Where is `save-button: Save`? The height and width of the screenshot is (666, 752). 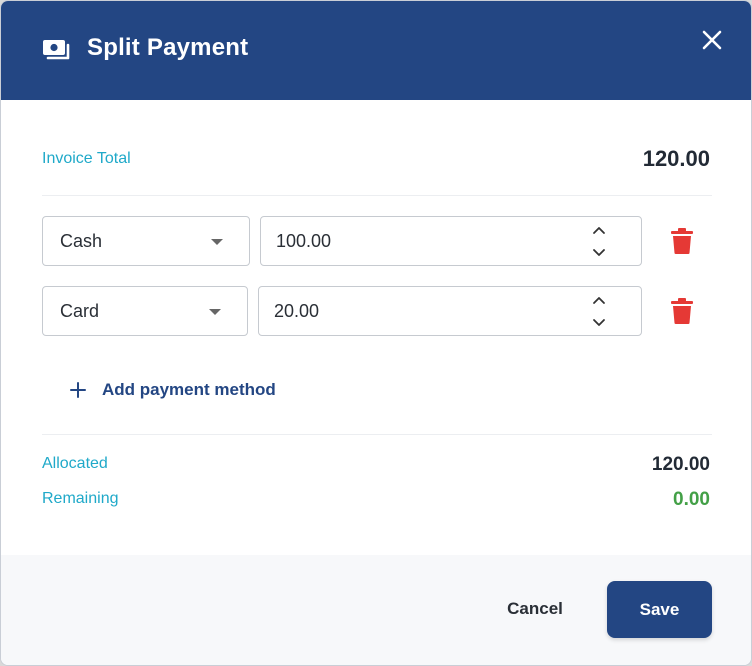
save-button: Save is located at coordinates (659, 609).